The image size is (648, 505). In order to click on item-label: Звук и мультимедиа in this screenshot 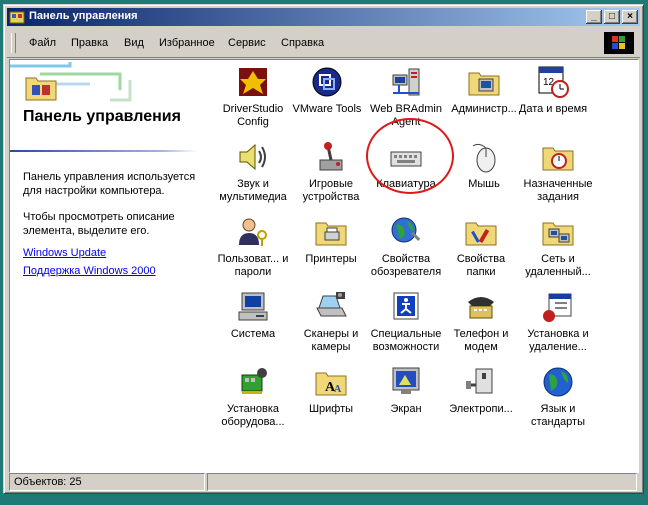, I will do `click(253, 190)`.